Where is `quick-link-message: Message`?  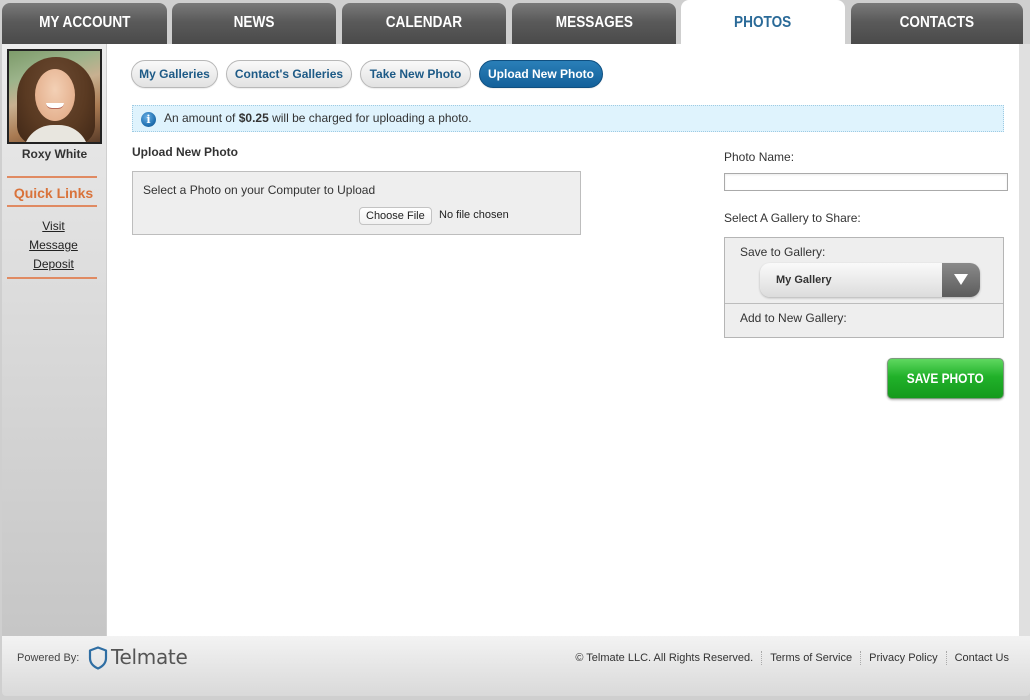 quick-link-message: Message is located at coordinates (53, 245).